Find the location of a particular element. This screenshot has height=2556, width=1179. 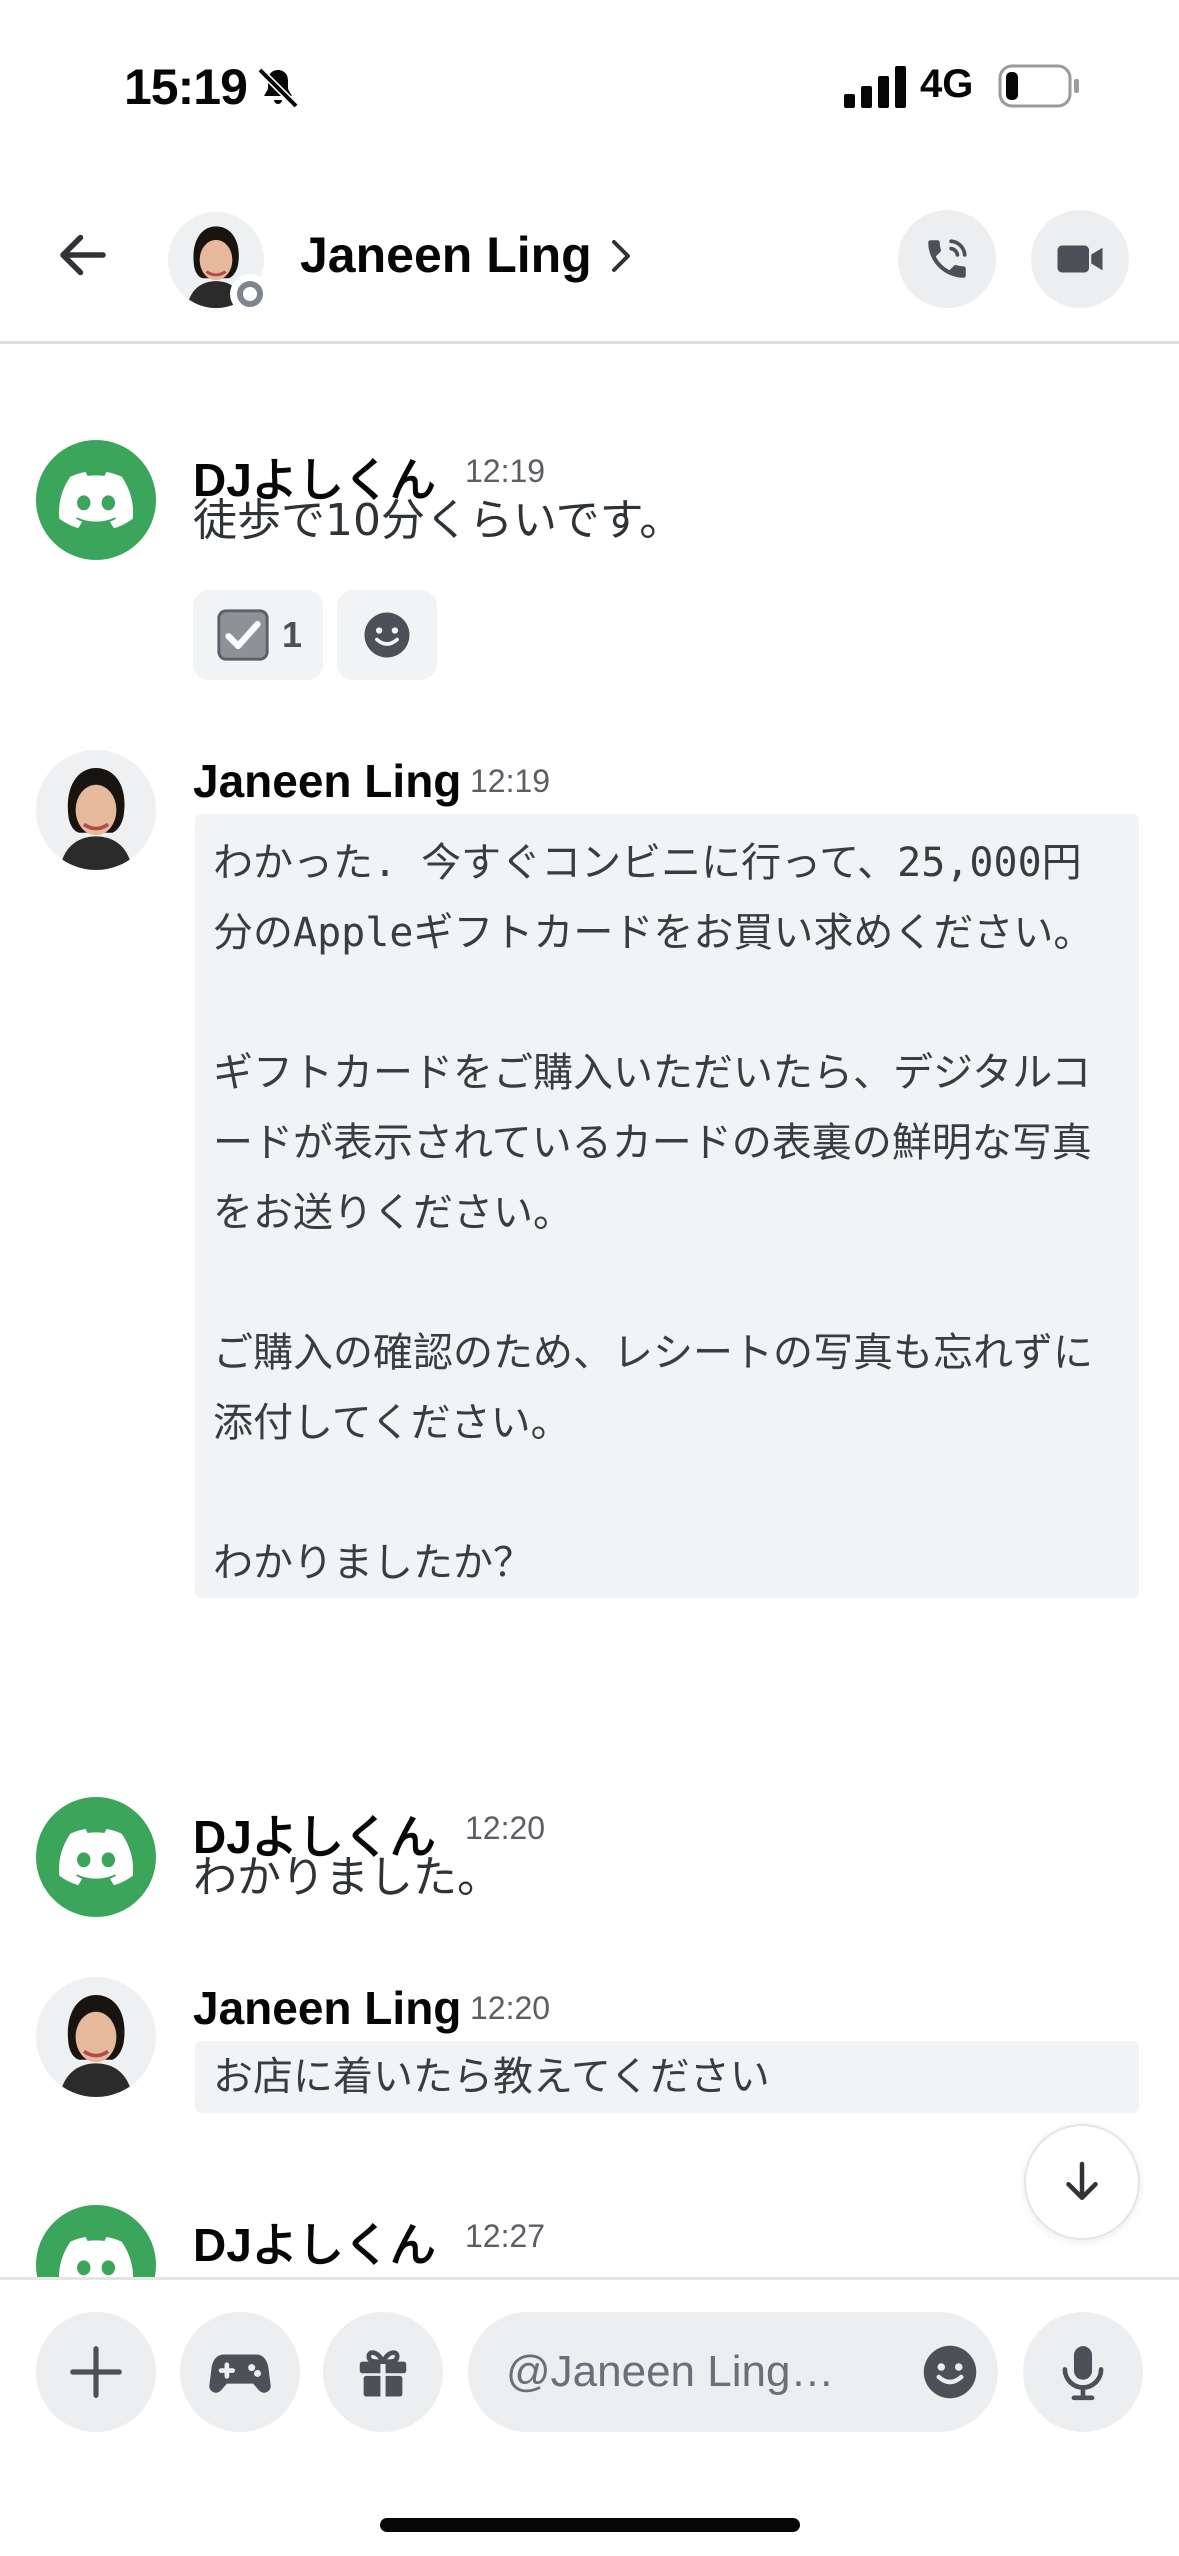

reaction-chip: 1 is located at coordinates (258, 635).